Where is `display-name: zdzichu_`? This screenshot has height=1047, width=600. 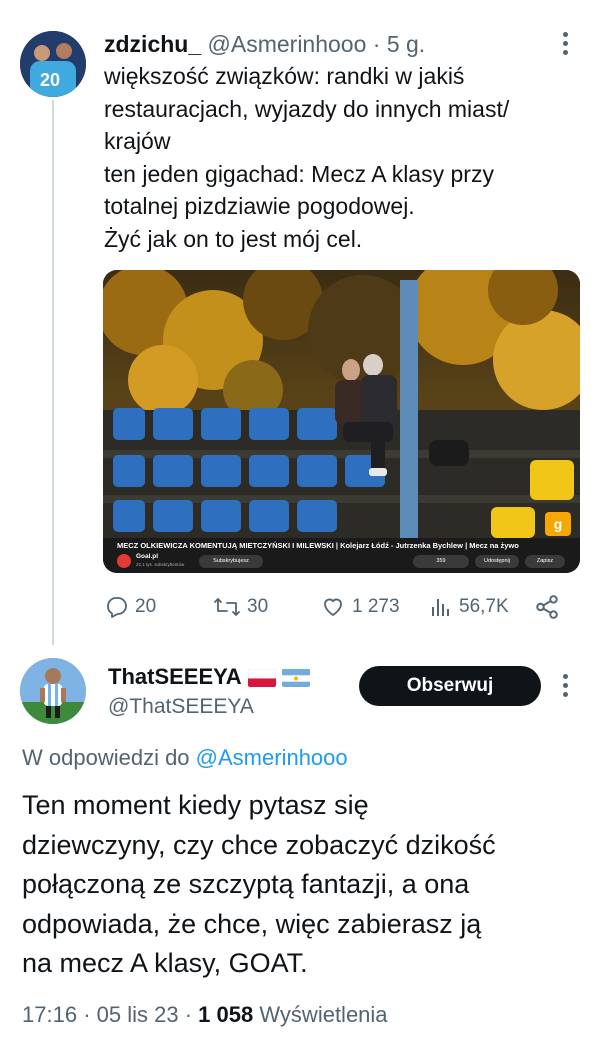 display-name: zdzichu_ is located at coordinates (152, 44).